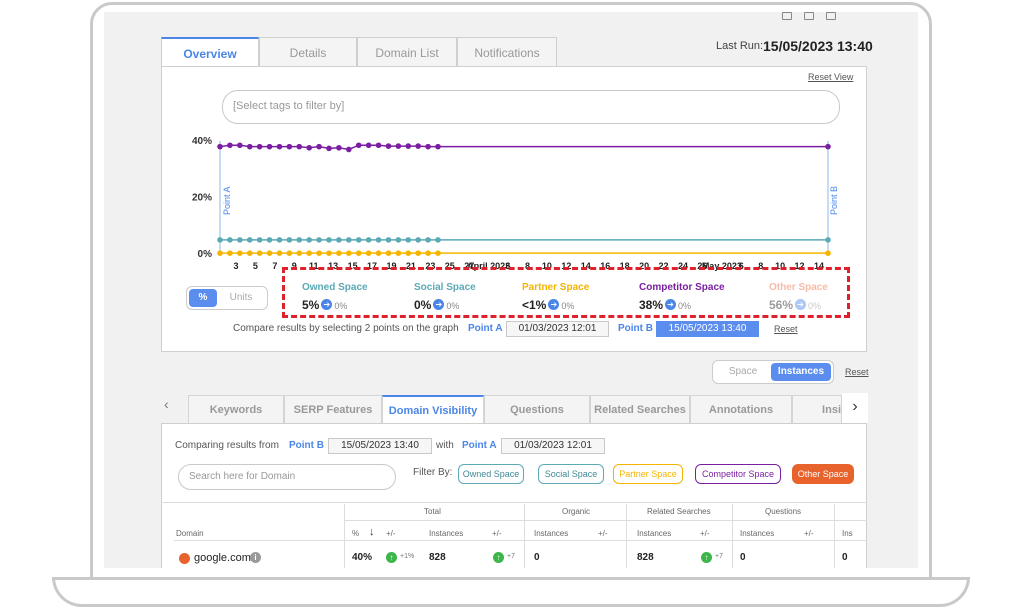 The image size is (1024, 607). What do you see at coordinates (743, 372) in the screenshot?
I see `space-option: Space` at bounding box center [743, 372].